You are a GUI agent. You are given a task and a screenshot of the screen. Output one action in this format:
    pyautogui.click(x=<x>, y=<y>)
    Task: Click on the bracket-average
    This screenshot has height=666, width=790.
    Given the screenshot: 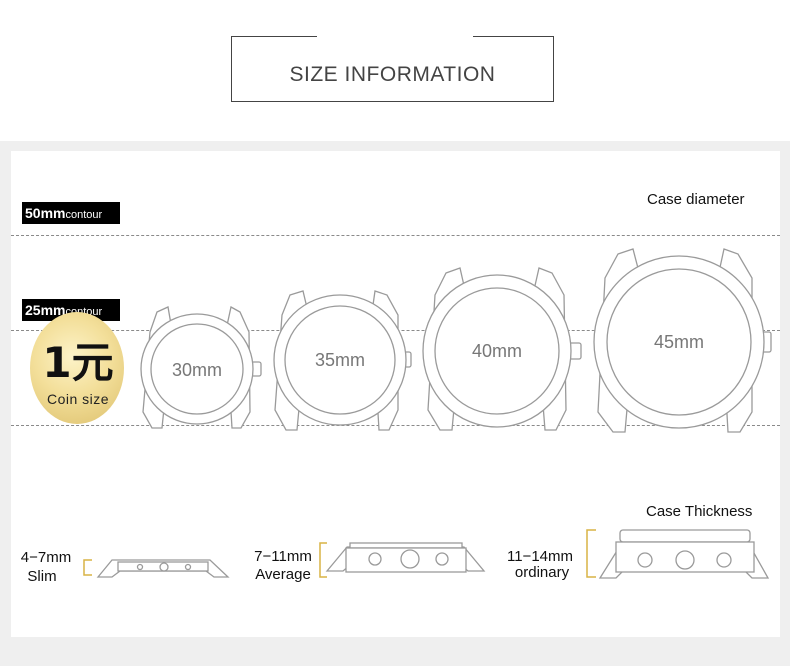 What is the action you would take?
    pyautogui.click(x=323, y=560)
    